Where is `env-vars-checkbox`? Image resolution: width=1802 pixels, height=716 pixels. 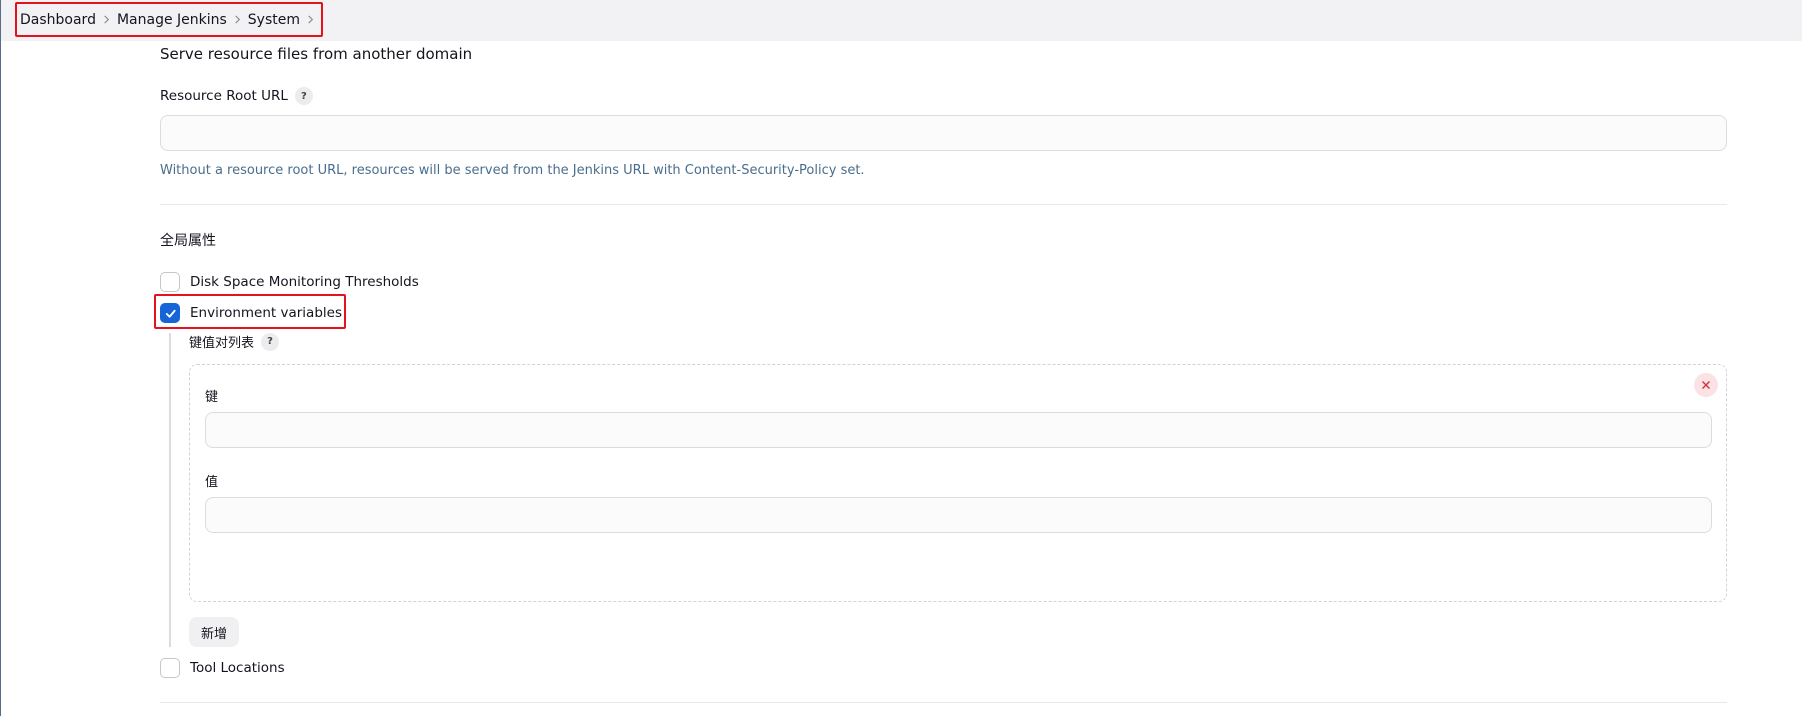
env-vars-checkbox is located at coordinates (170, 313).